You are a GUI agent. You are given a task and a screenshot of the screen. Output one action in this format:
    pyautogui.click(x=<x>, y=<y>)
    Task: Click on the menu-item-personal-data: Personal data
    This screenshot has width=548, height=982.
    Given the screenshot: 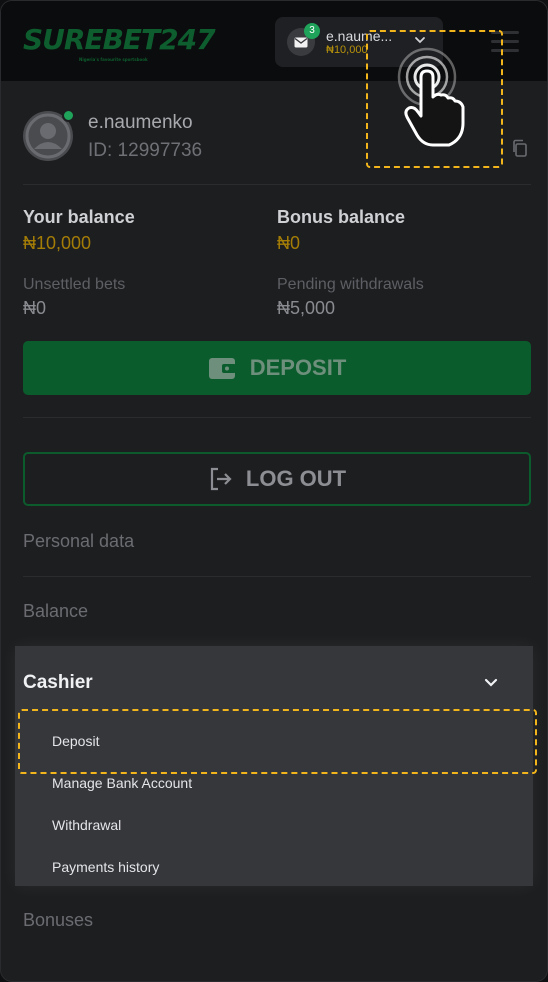 What is the action you would take?
    pyautogui.click(x=78, y=541)
    